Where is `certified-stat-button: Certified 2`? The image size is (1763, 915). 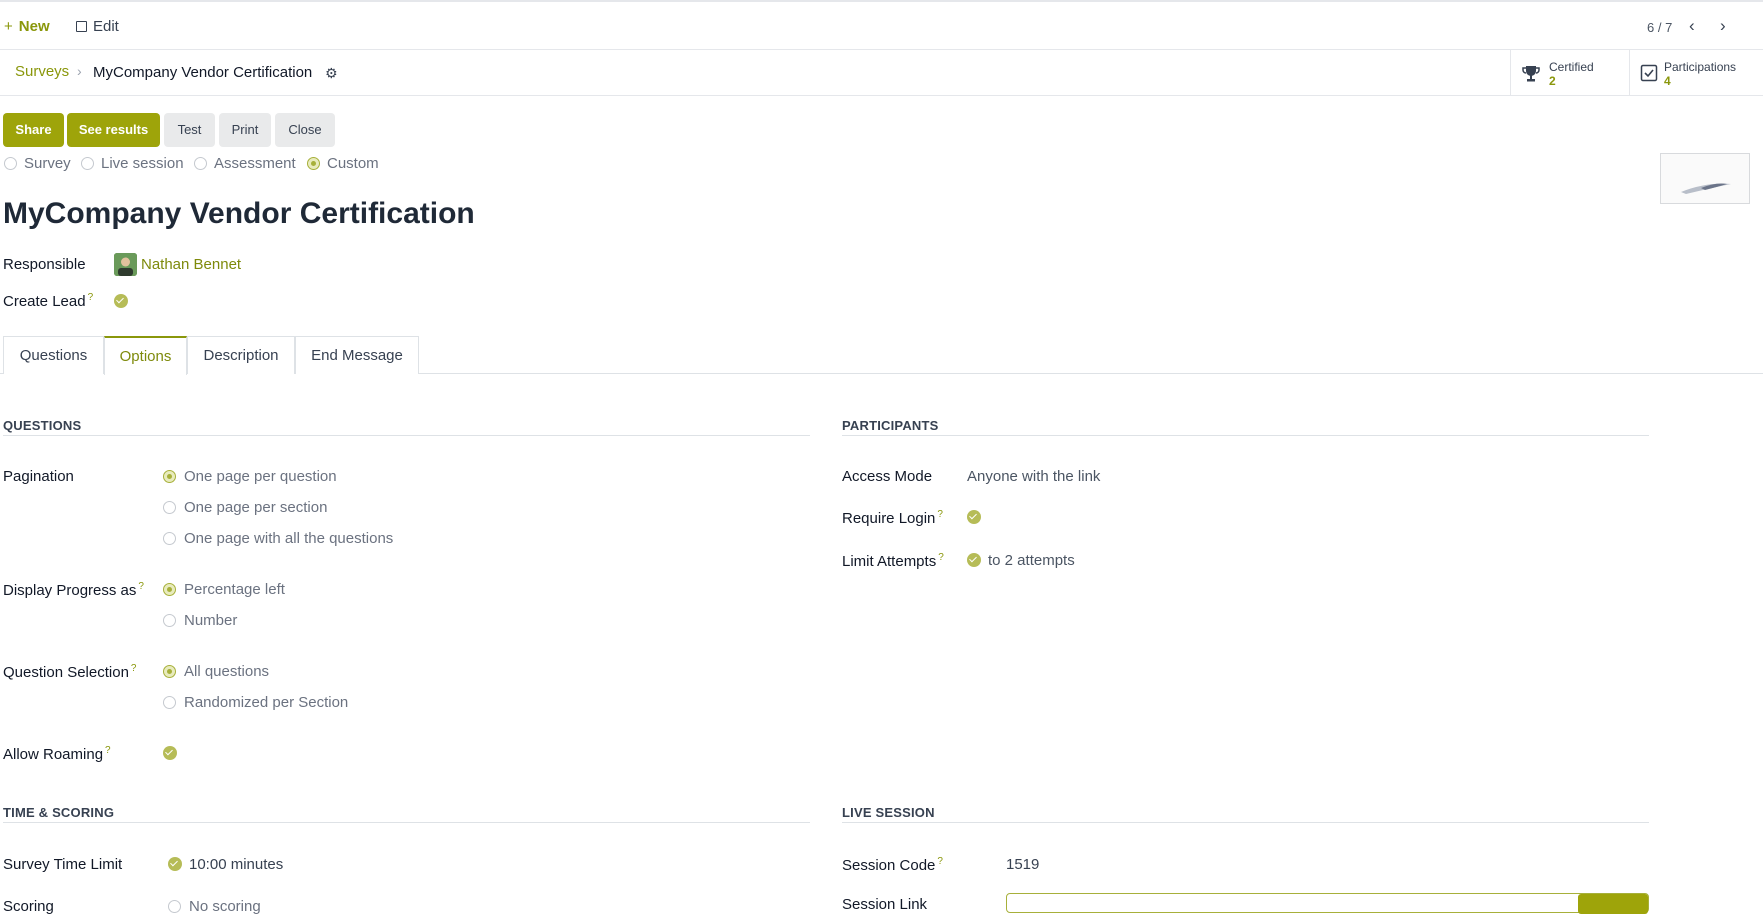 certified-stat-button: Certified 2 is located at coordinates (1569, 73).